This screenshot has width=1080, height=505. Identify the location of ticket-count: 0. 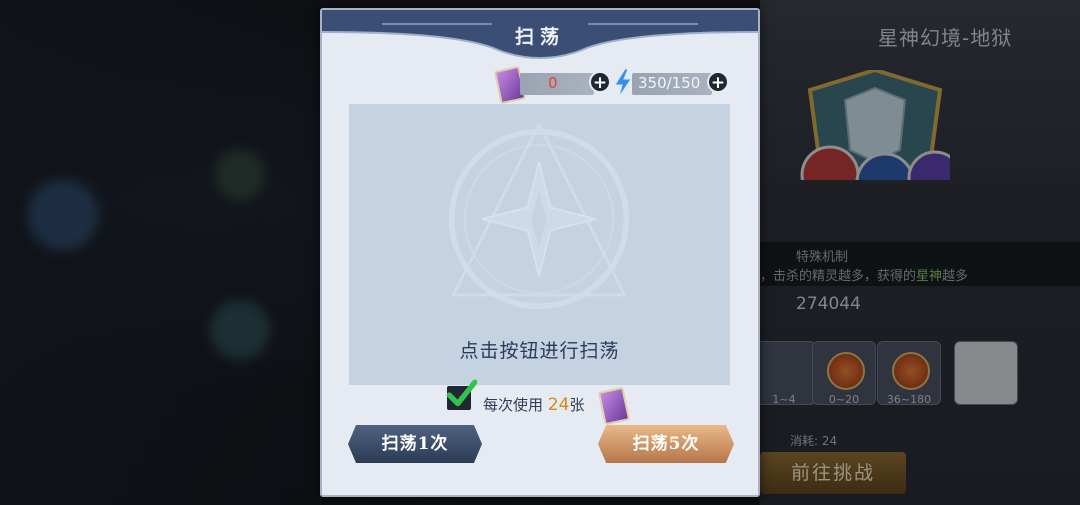
(553, 83).